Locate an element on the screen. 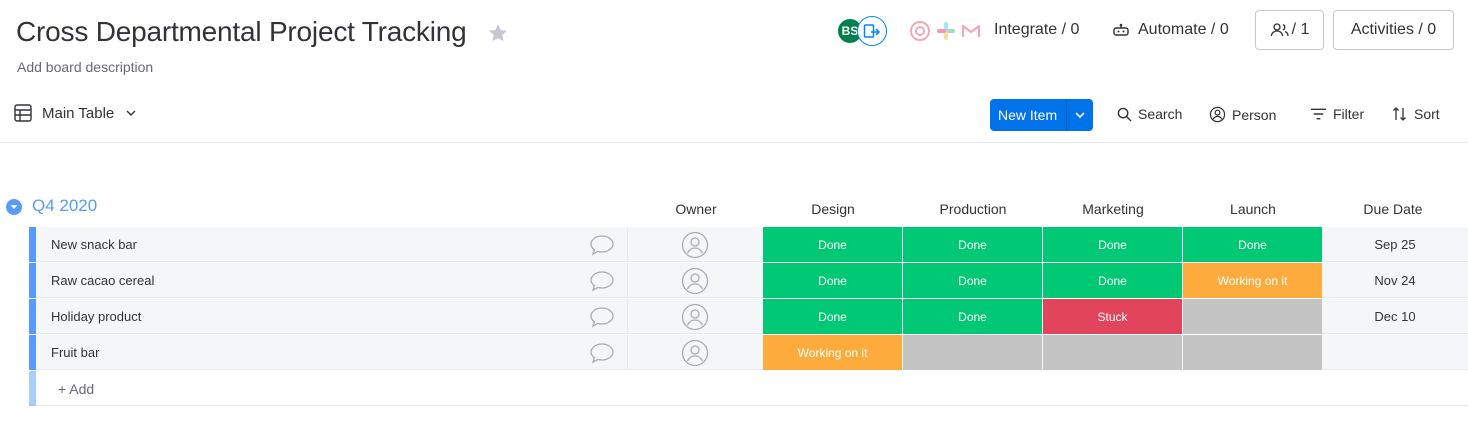  status-cell-launch: Working on it is located at coordinates (1252, 280).